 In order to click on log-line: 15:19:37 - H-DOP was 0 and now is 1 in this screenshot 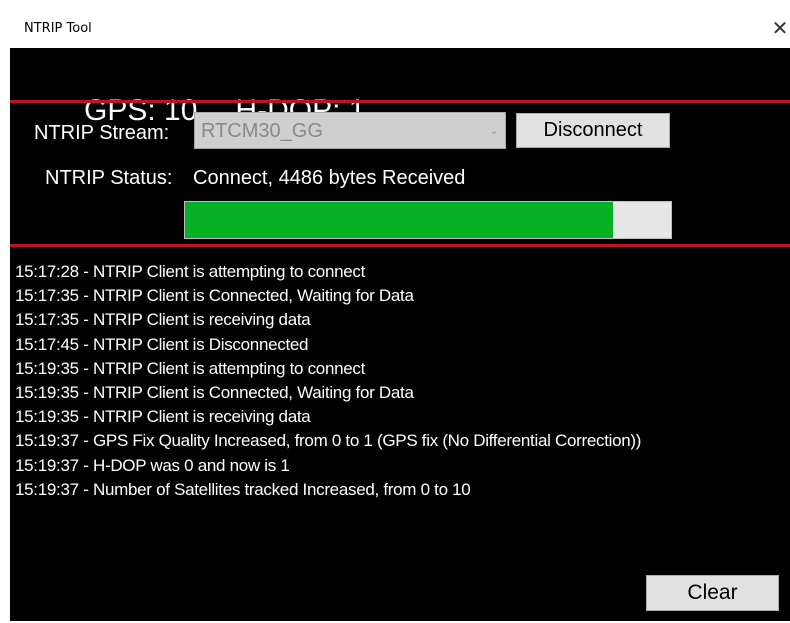, I will do `click(152, 465)`.